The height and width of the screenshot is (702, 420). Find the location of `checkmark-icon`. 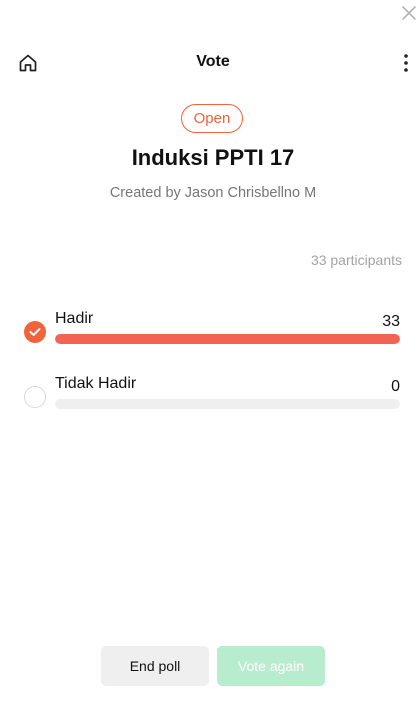

checkmark-icon is located at coordinates (35, 332).